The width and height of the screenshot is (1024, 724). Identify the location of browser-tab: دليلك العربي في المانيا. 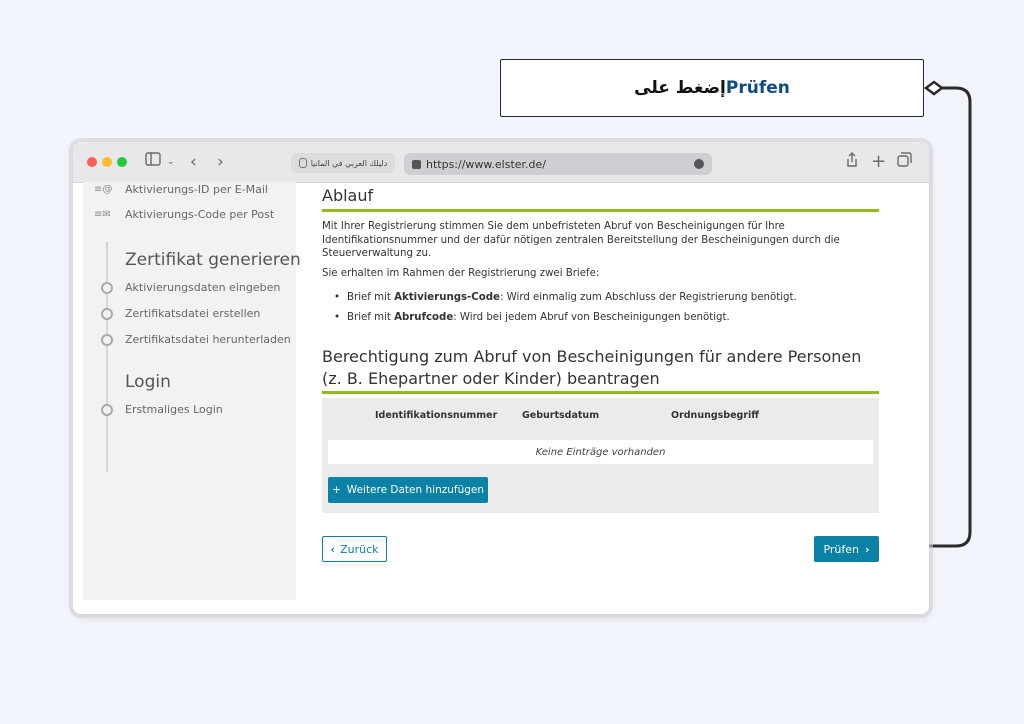
(343, 163).